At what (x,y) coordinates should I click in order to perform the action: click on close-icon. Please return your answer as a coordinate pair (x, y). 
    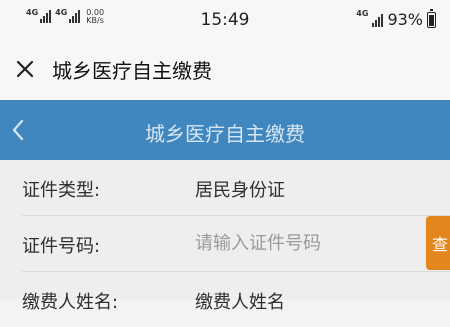
    Looking at the image, I should click on (25, 69).